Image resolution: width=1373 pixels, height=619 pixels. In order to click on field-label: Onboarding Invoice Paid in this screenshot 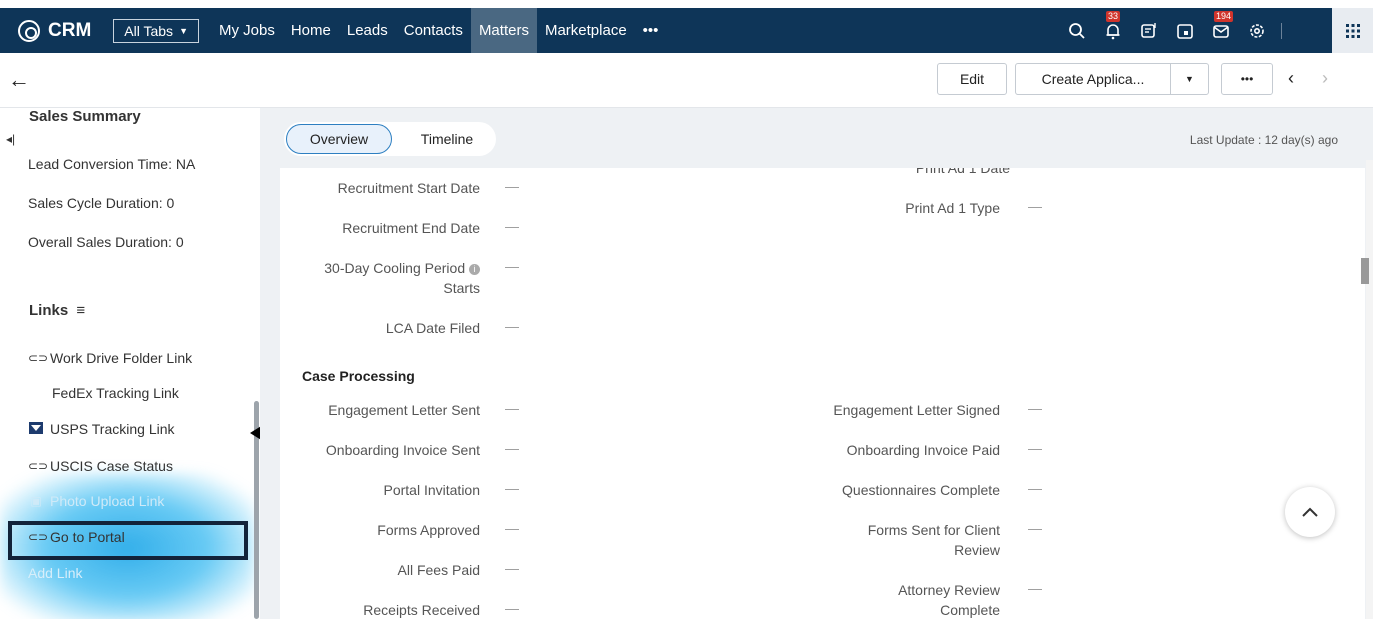, I will do `click(923, 450)`.